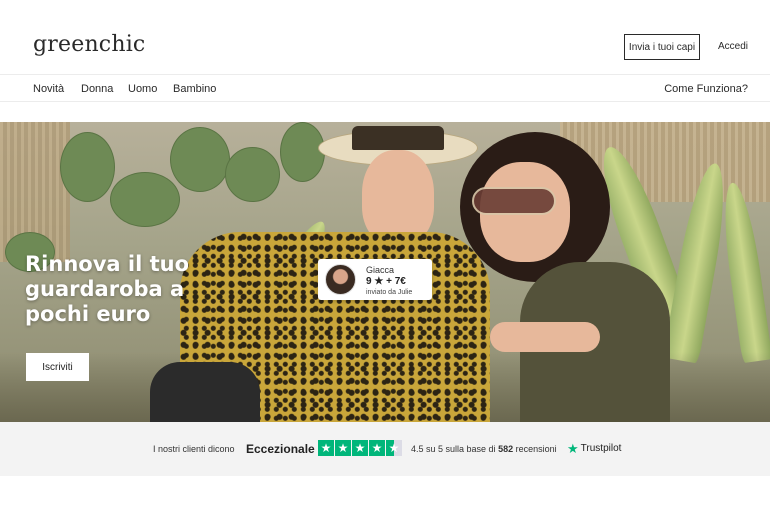  Describe the element at coordinates (573, 448) in the screenshot. I see `trustpilot-star-icon: ★` at that location.